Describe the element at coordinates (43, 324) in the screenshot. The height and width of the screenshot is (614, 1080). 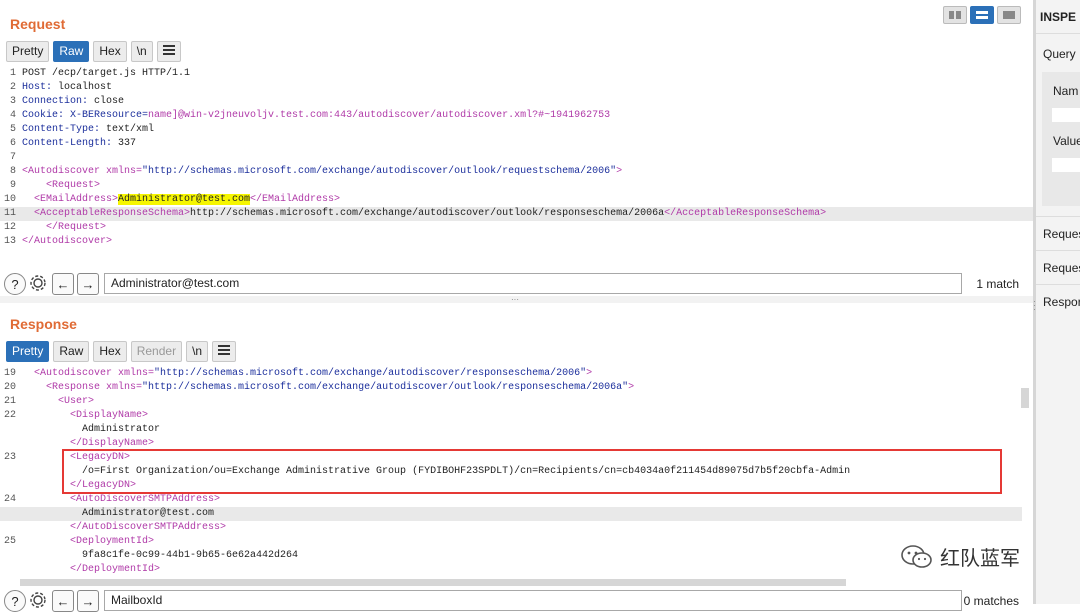
I see `response-title: Response` at that location.